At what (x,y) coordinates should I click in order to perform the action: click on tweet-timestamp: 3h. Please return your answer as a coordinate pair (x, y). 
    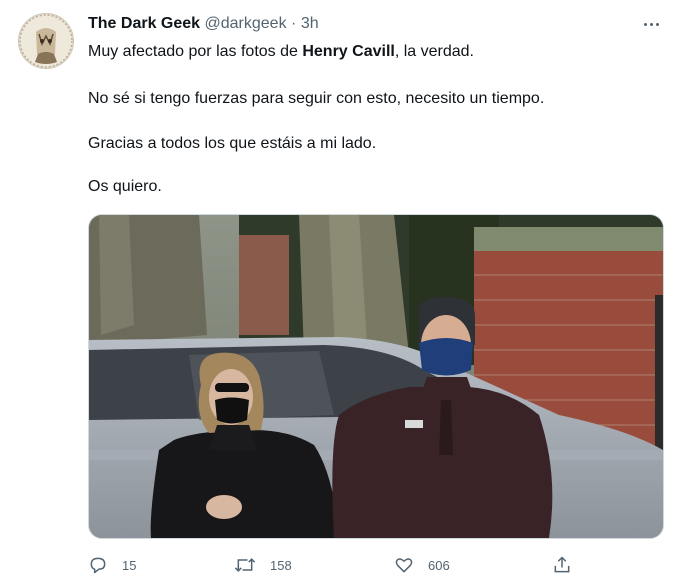
    Looking at the image, I should click on (310, 23).